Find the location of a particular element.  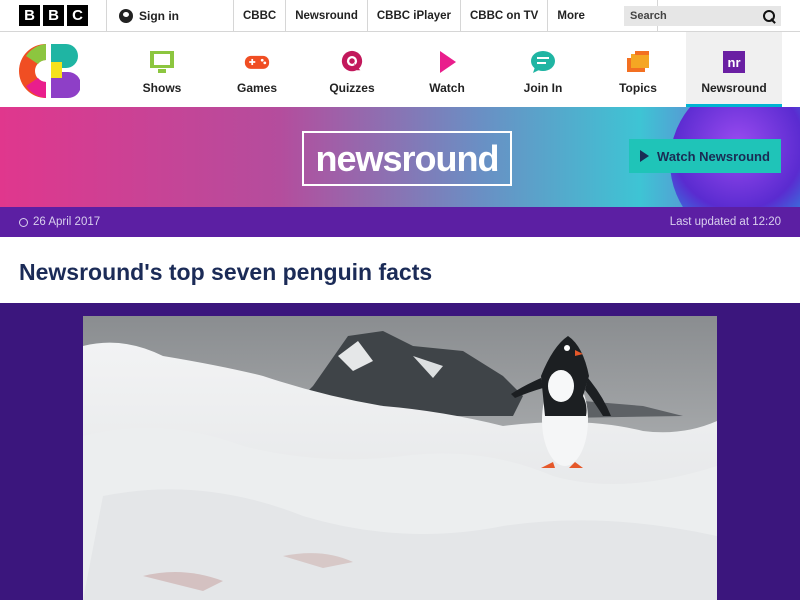

newsround-icon-text: nr is located at coordinates (734, 62).